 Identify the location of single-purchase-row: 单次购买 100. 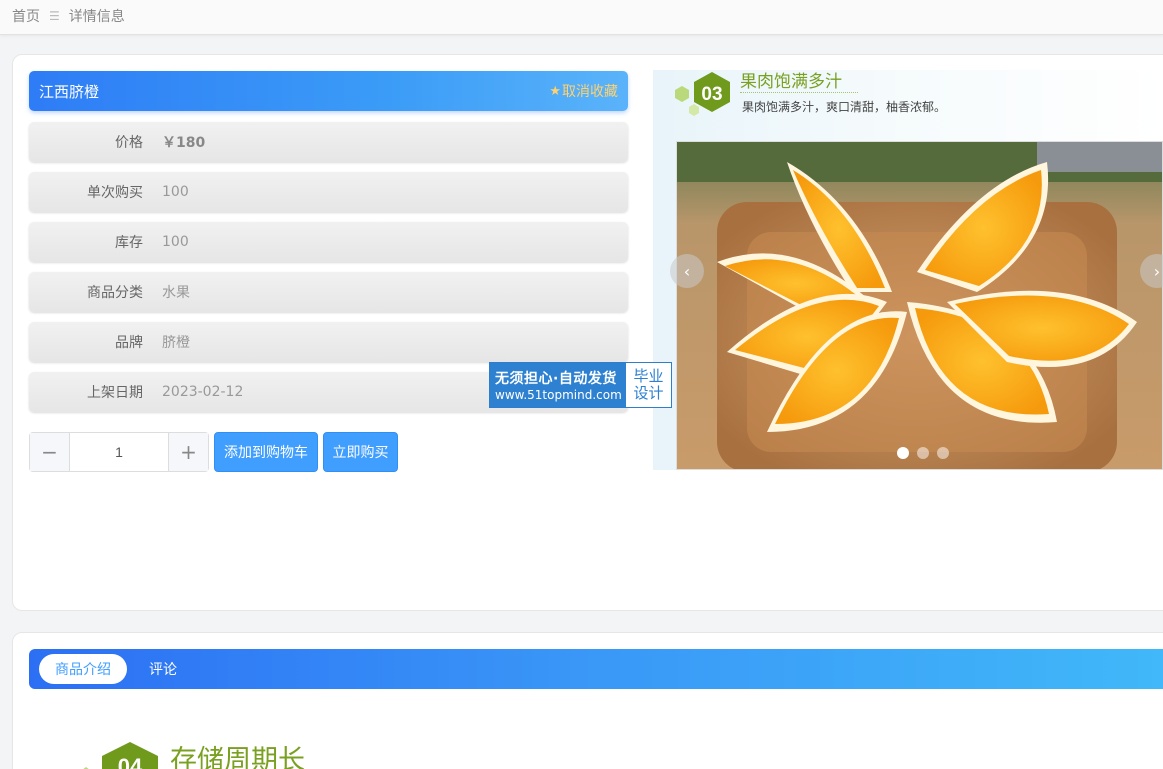
(328, 192).